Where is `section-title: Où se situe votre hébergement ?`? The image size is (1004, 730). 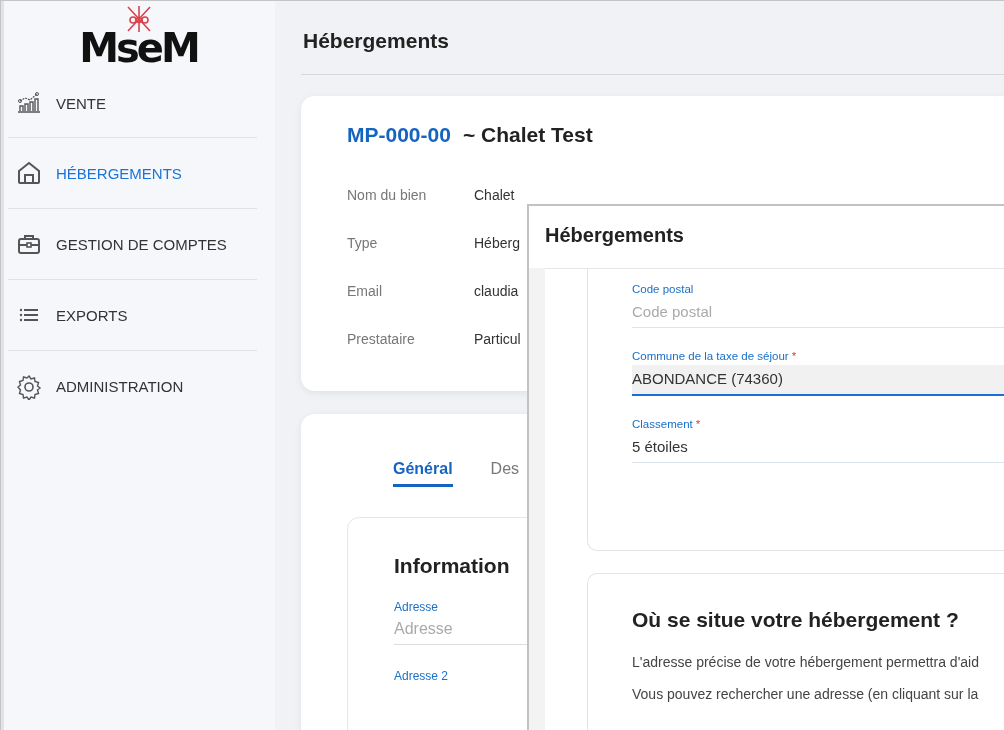
section-title: Où se situe votre hébergement ? is located at coordinates (796, 620).